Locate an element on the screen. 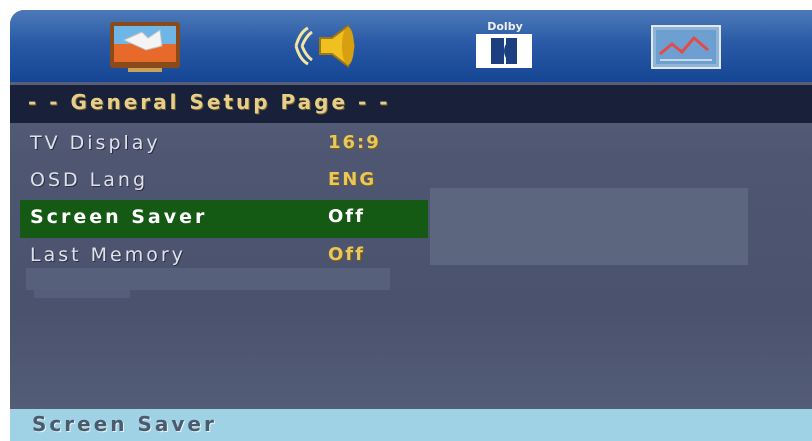 The height and width of the screenshot is (441, 812). empty-menu-slot is located at coordinates (208, 279).